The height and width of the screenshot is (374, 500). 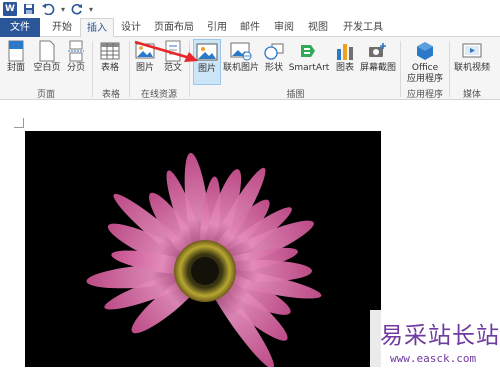 I want to click on smartart-button: SmartArt, so click(x=309, y=62).